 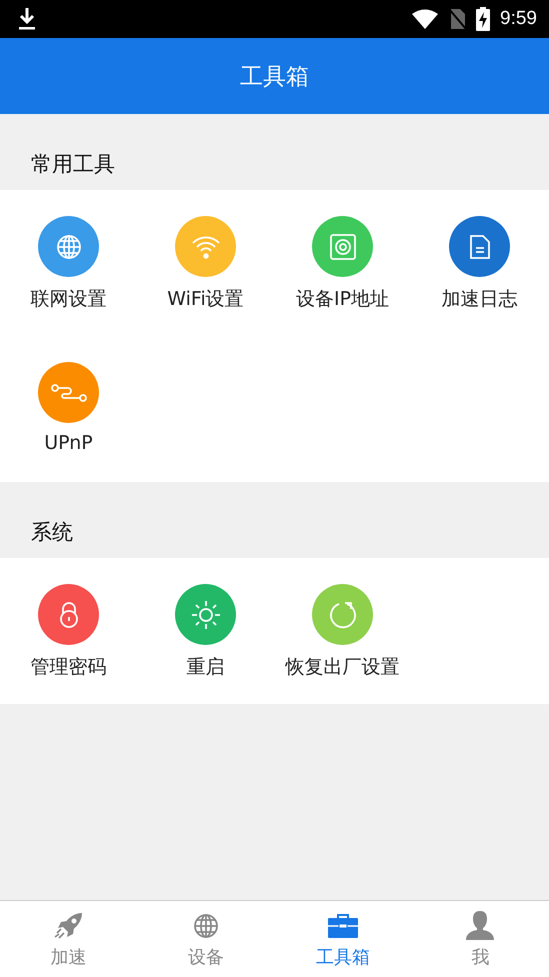 I want to click on tool-label: 设备IP地址, so click(x=343, y=299).